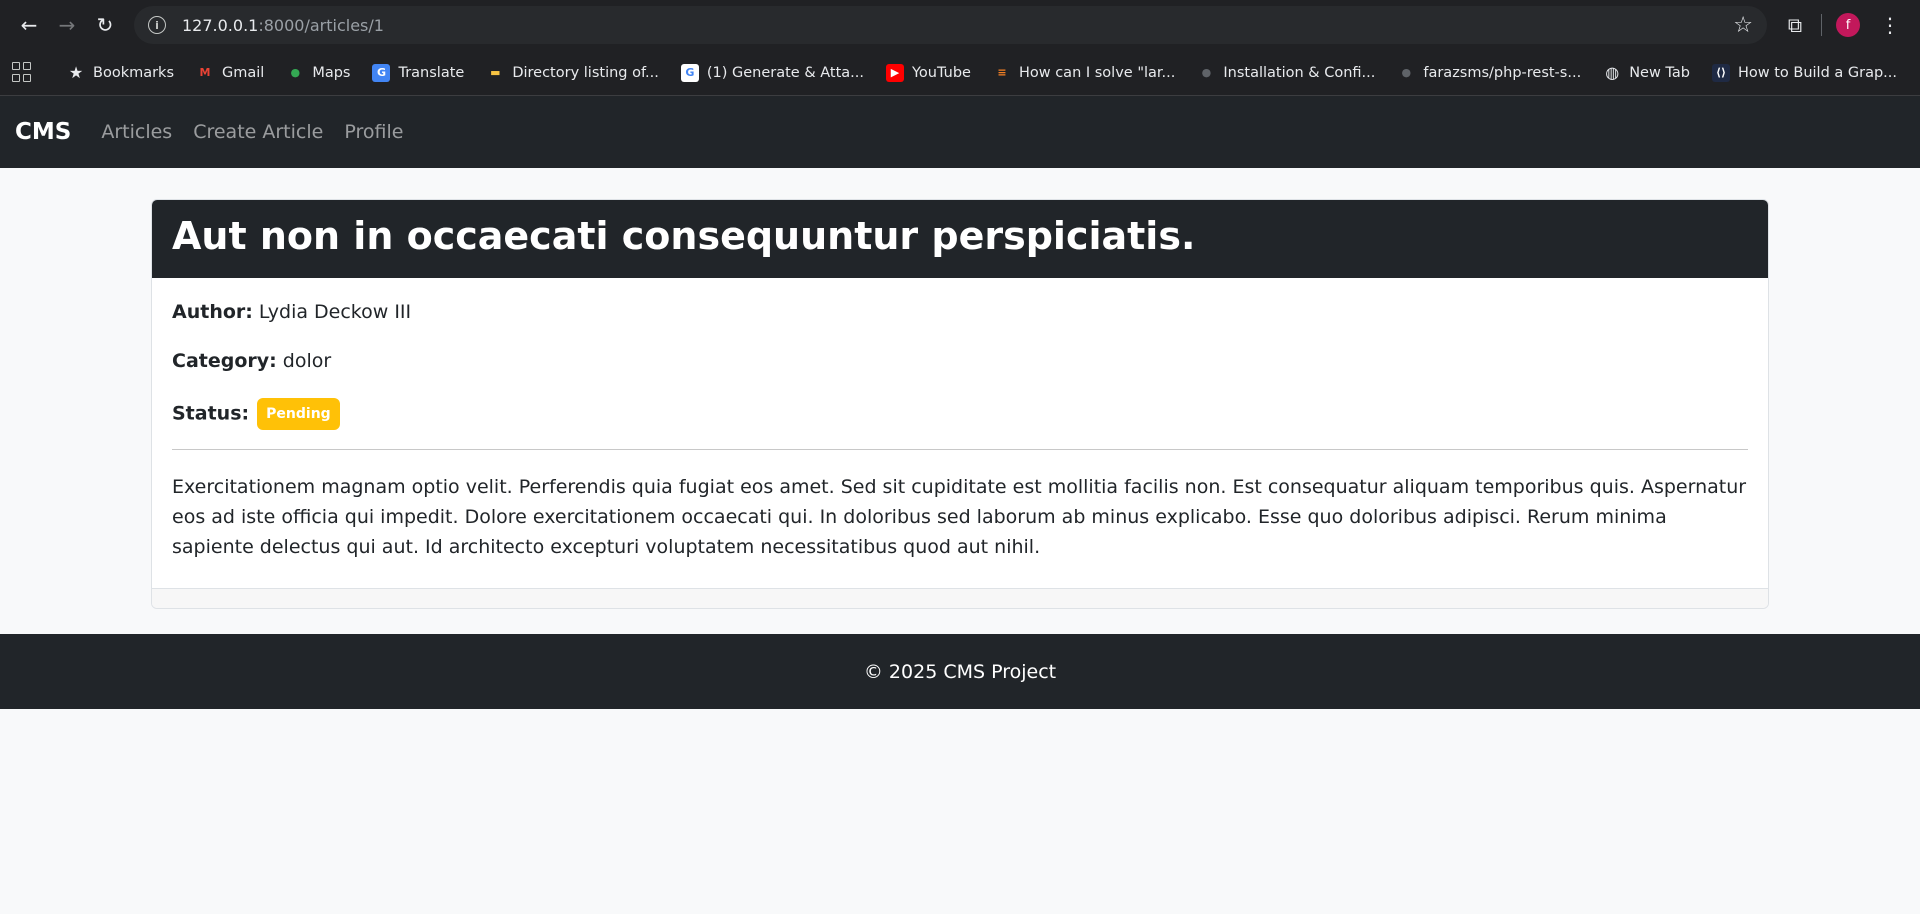 The width and height of the screenshot is (1920, 914). What do you see at coordinates (895, 72) in the screenshot?
I see `youtube-icon: ▶` at bounding box center [895, 72].